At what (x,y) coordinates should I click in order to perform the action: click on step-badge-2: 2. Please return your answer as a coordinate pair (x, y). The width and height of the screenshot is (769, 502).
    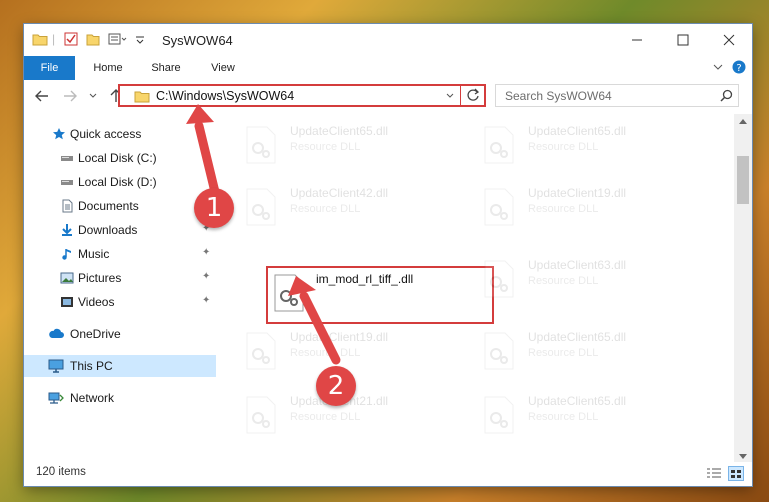
    Looking at the image, I should click on (336, 386).